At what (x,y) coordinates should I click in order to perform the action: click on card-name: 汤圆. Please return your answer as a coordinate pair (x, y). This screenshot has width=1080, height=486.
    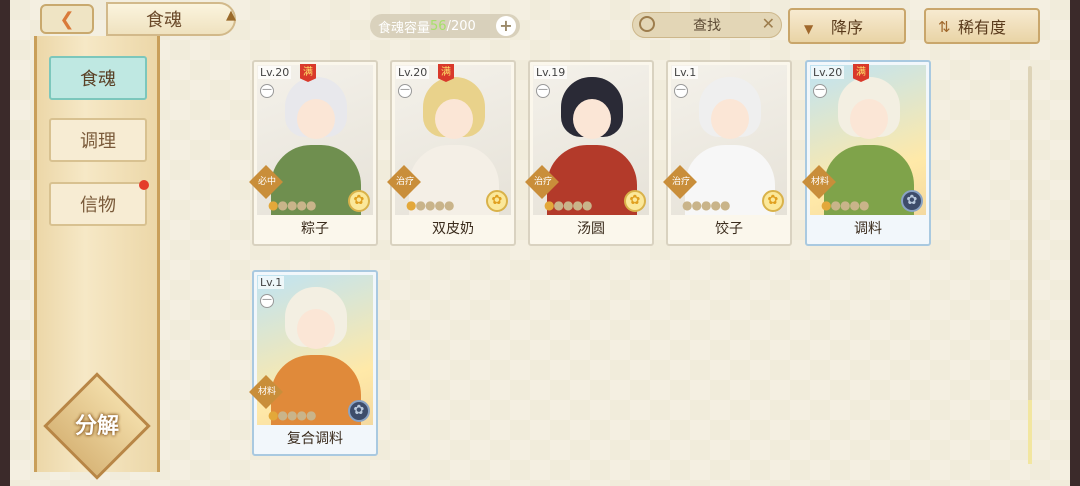
    Looking at the image, I should click on (591, 229).